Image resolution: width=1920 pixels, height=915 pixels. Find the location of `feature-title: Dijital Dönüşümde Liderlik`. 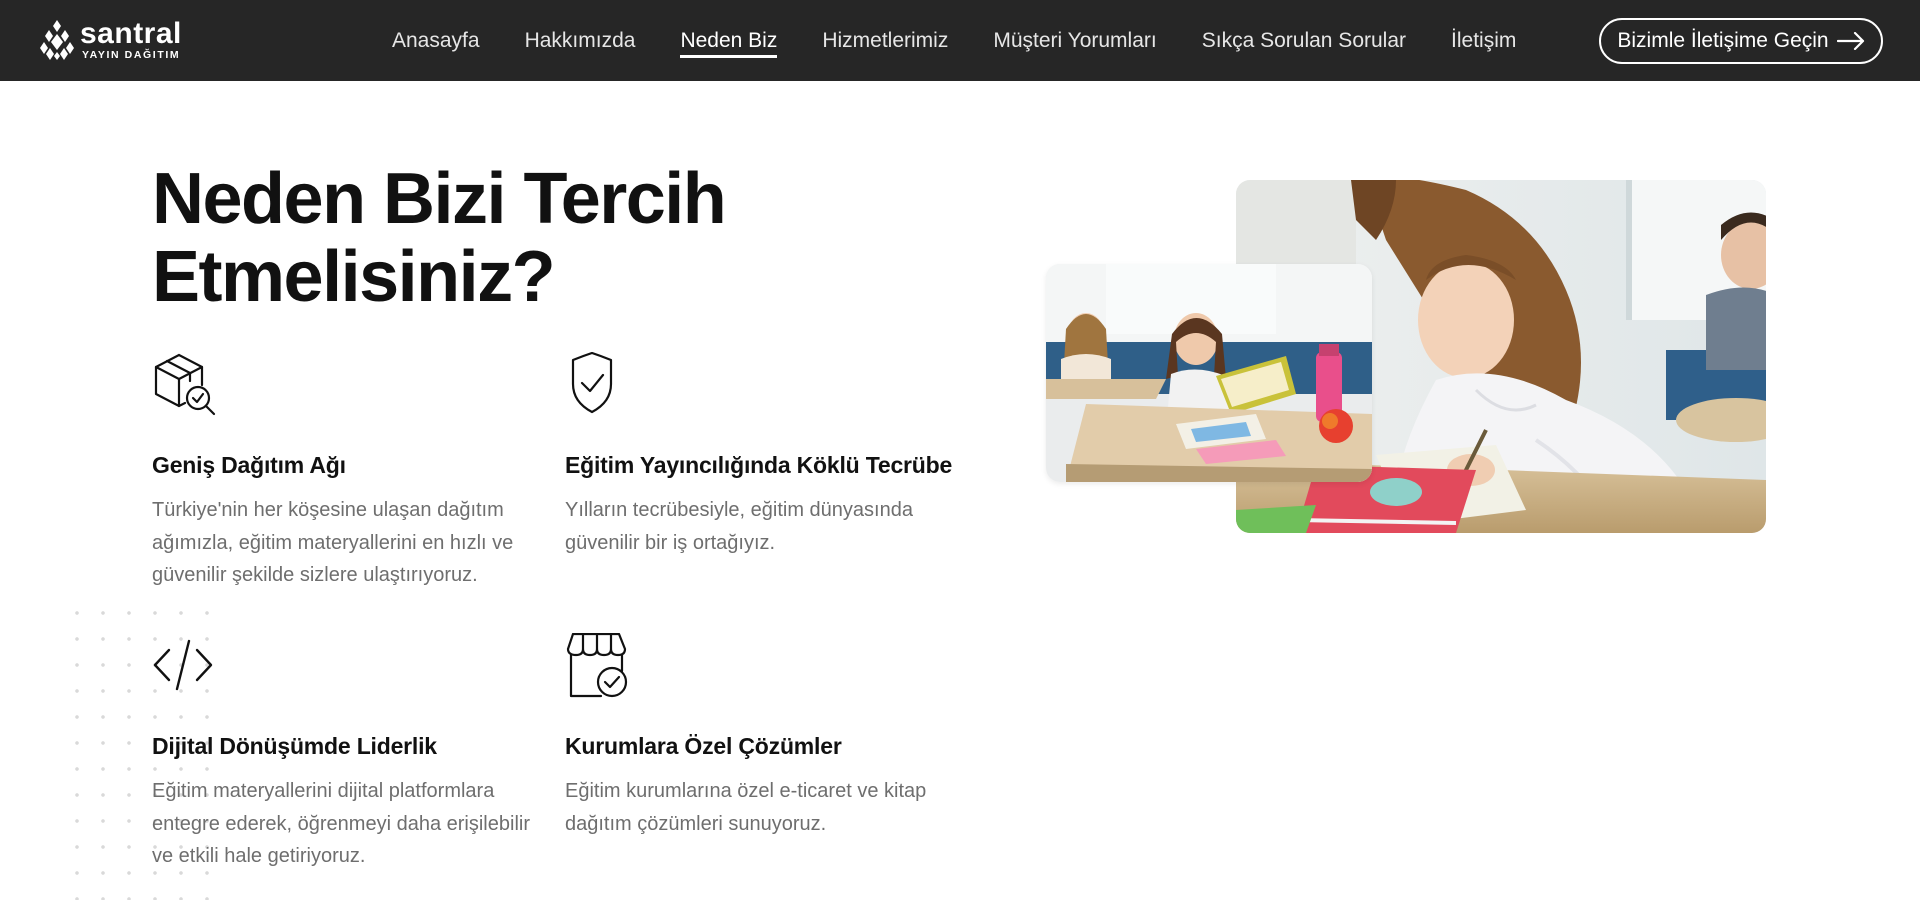

feature-title: Dijital Dönüşümde Liderlik is located at coordinates (294, 746).